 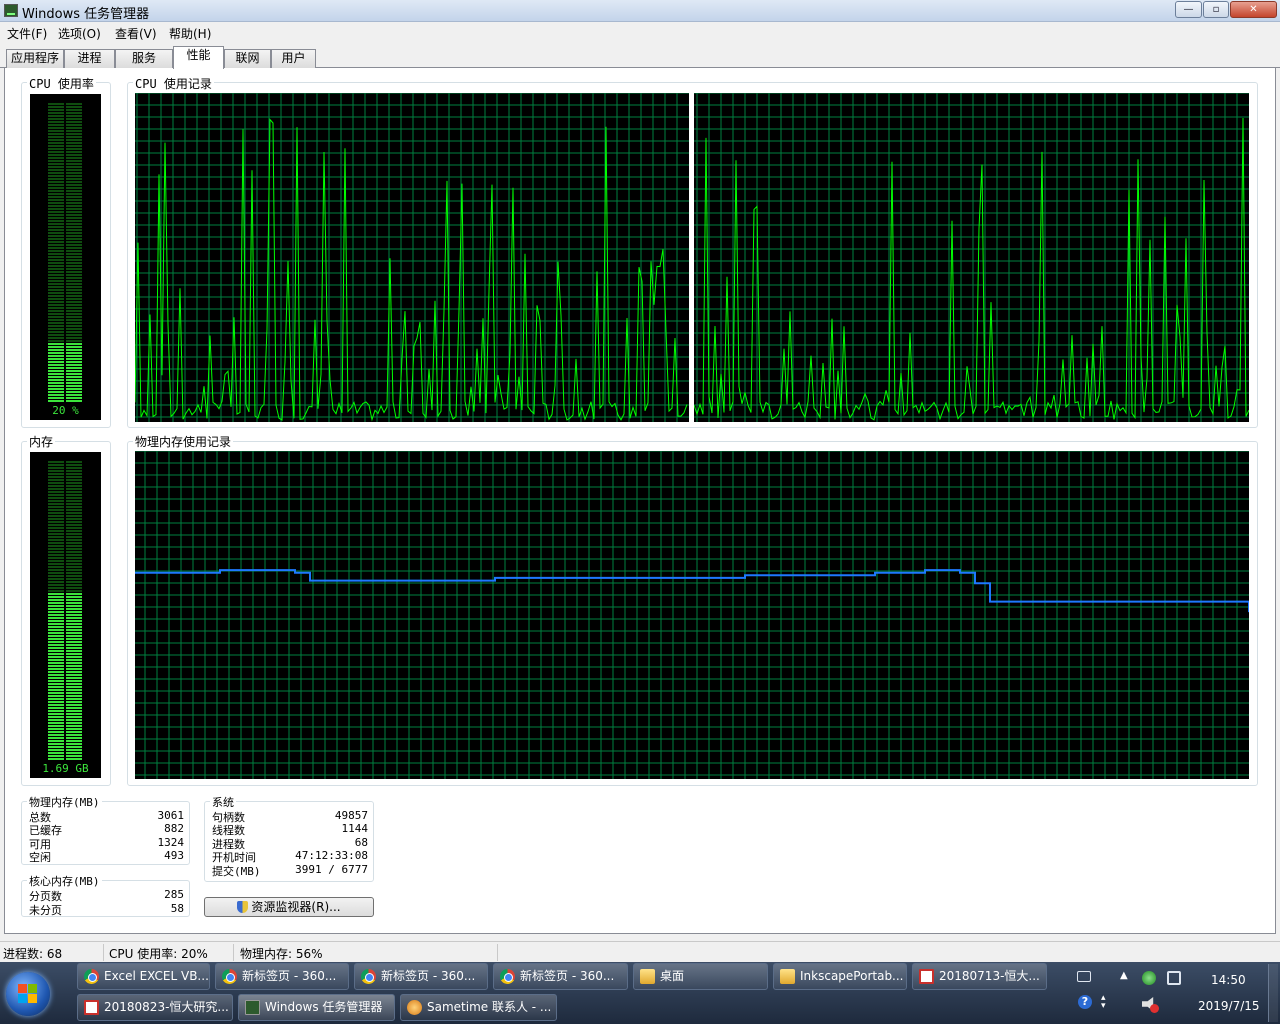 What do you see at coordinates (1124, 975) in the screenshot?
I see `show-hidden-icons-chevron-icon: ▲` at bounding box center [1124, 975].